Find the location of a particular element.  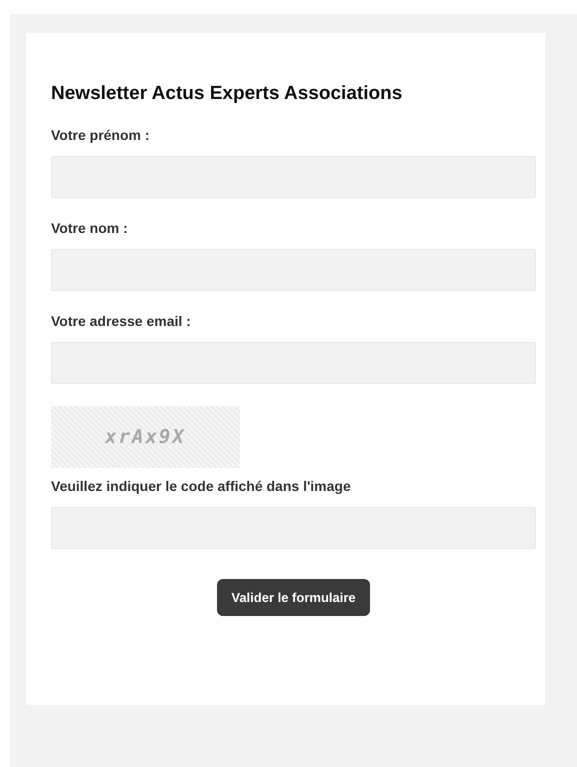

field-label: Votre prénom : is located at coordinates (101, 135).